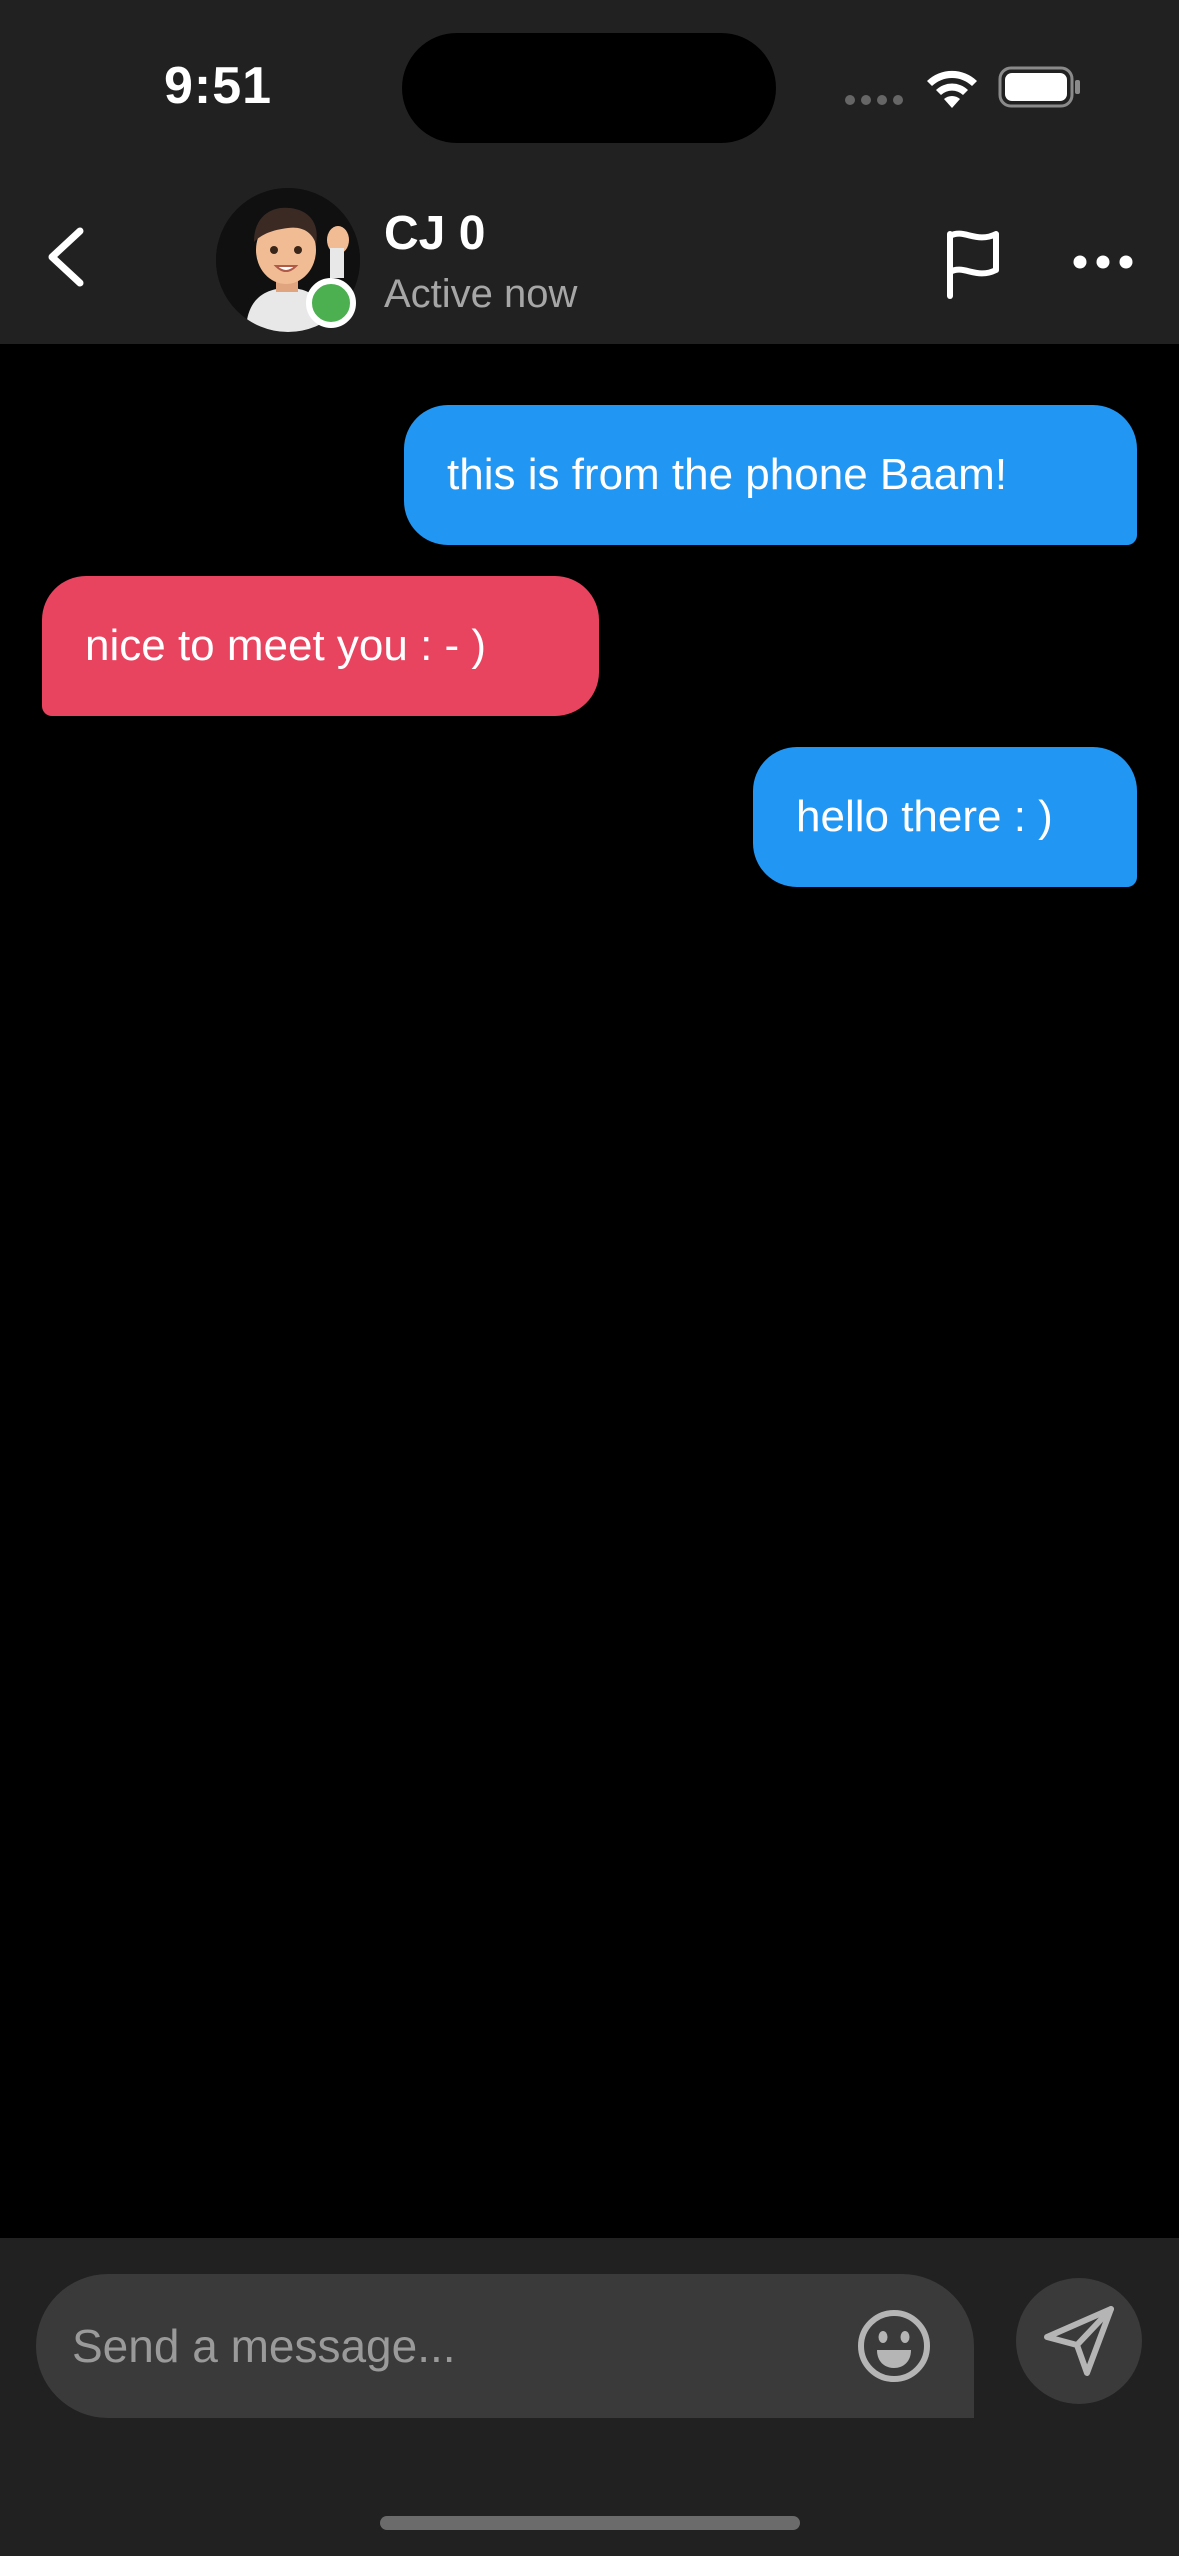 This screenshot has height=2556, width=1179. What do you see at coordinates (590, 2523) in the screenshot?
I see `home-indicator` at bounding box center [590, 2523].